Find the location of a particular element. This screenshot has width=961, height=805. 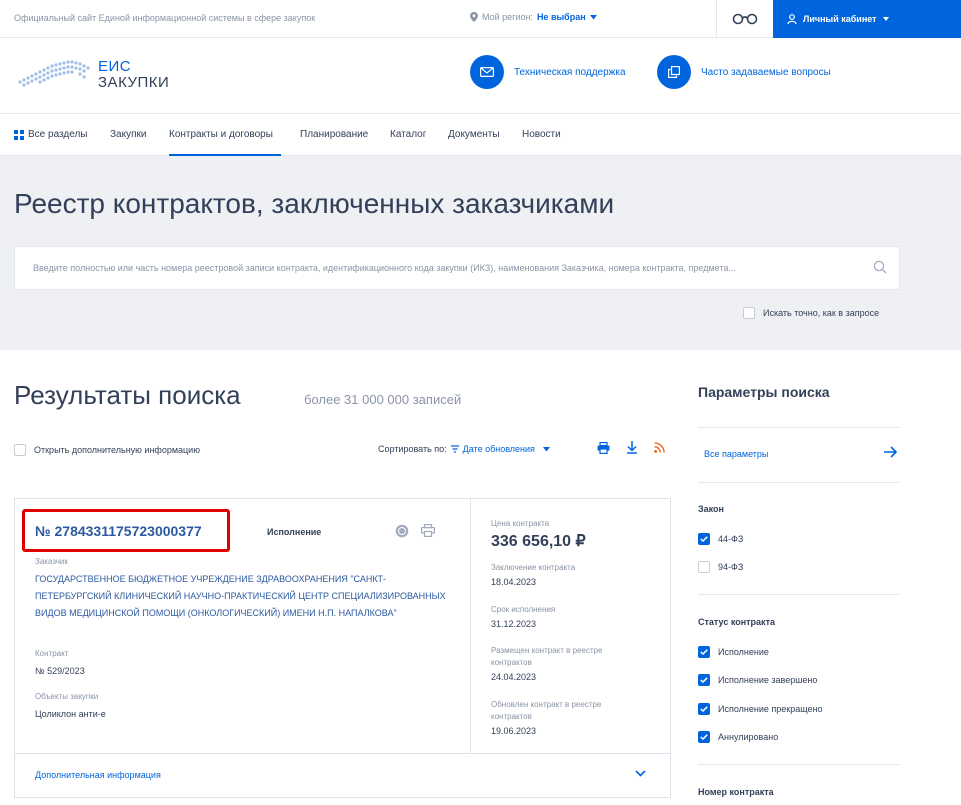

nav-item-catalog: Каталог is located at coordinates (408, 134).